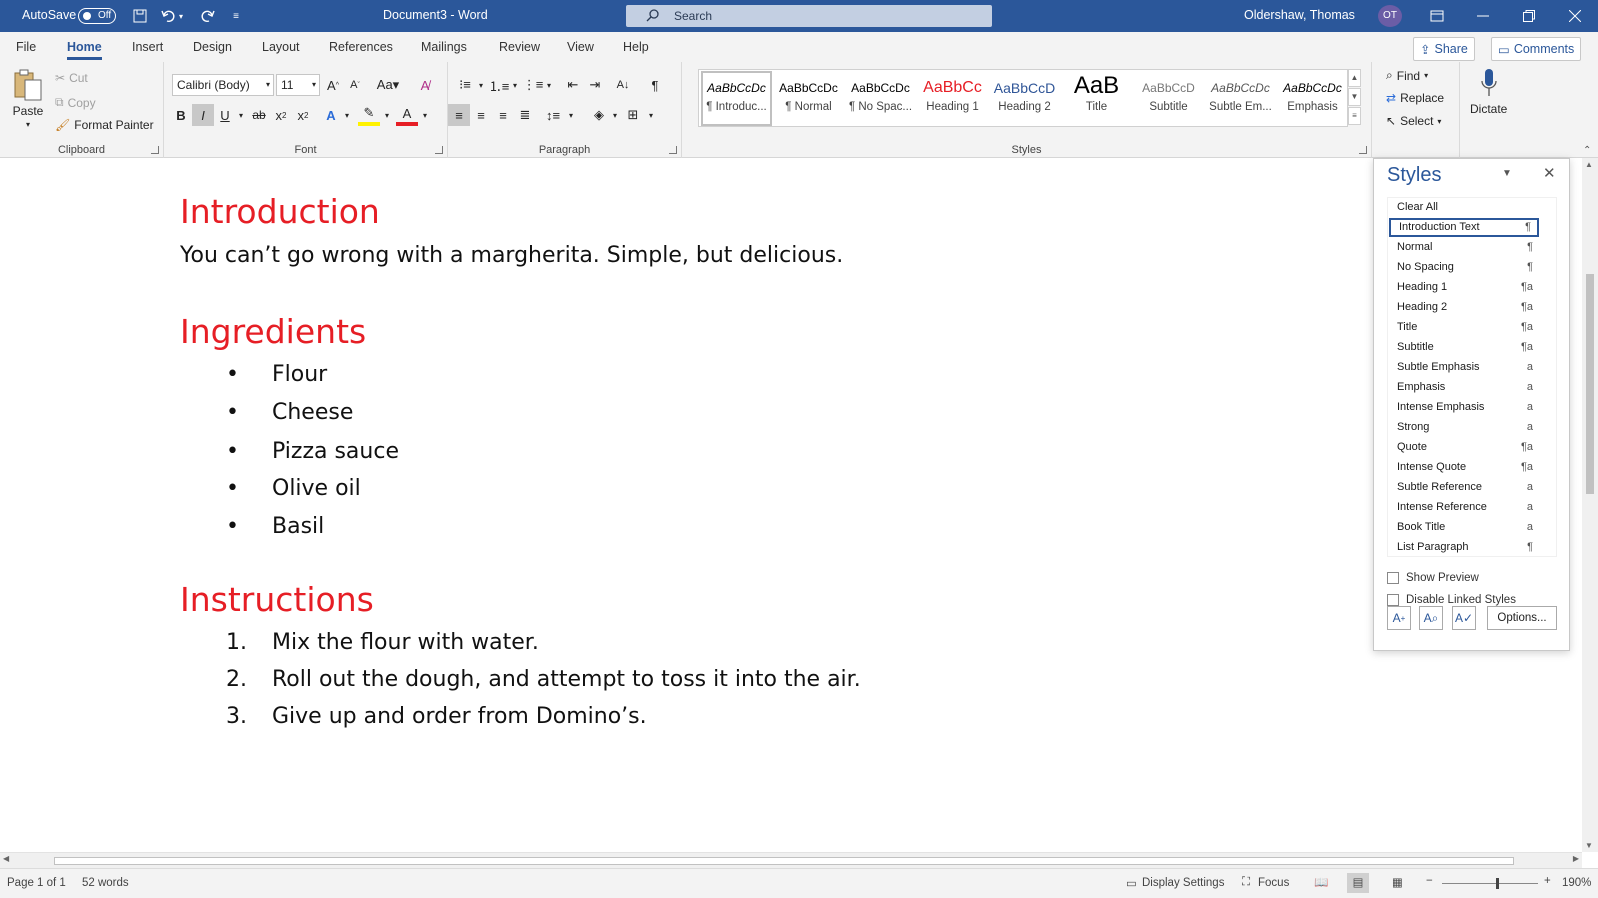  What do you see at coordinates (519, 47) in the screenshot?
I see `tab-review: Review` at bounding box center [519, 47].